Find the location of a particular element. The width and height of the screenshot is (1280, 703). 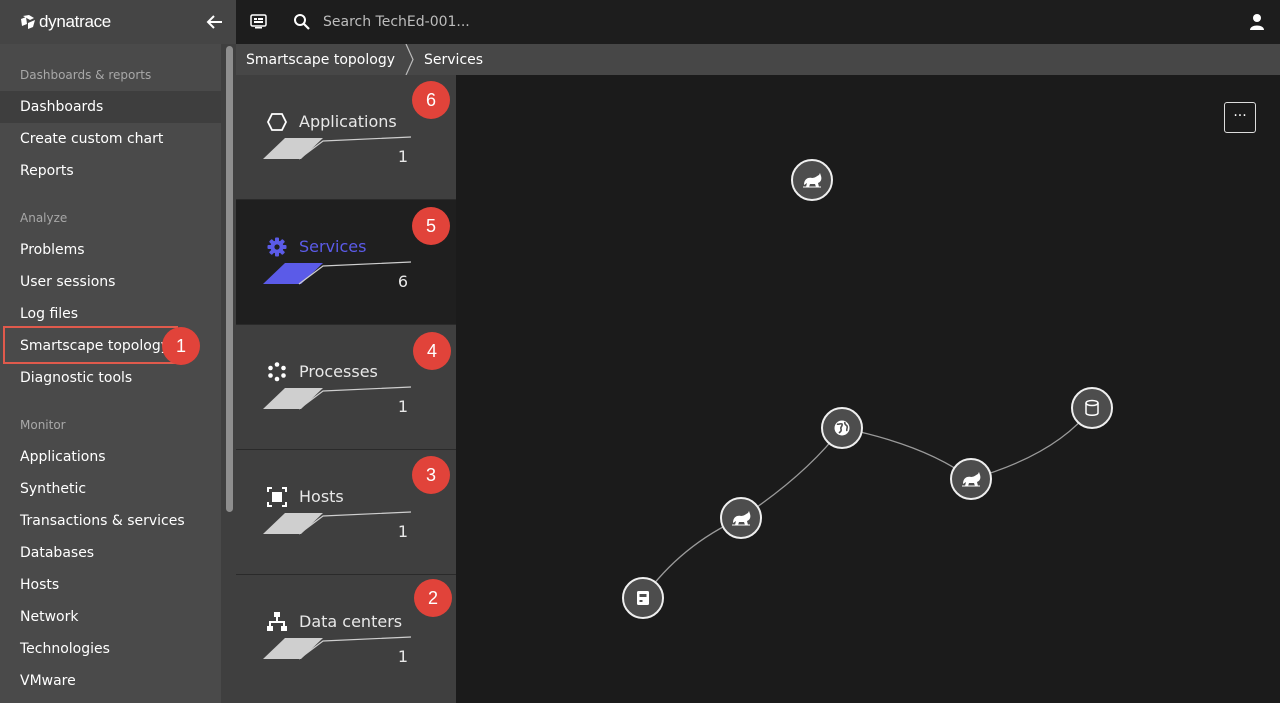

layer-name: Applications is located at coordinates (348, 121).